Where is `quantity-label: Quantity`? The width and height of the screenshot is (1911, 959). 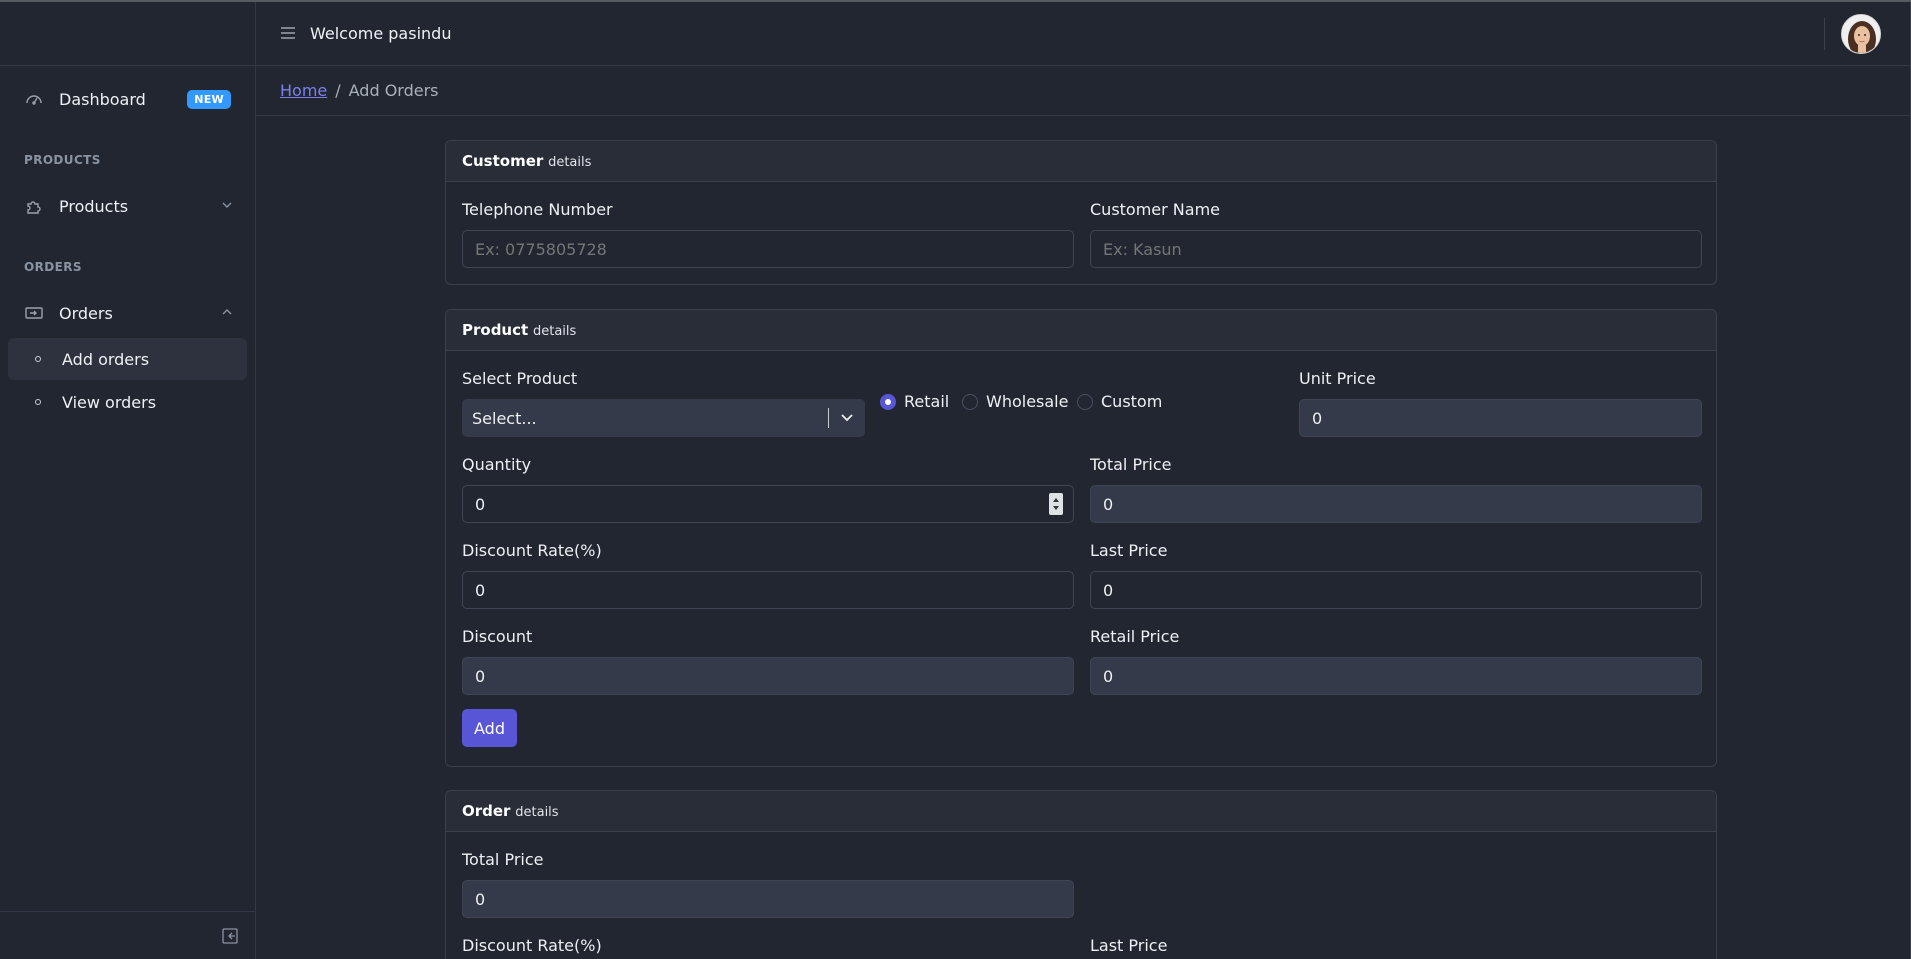 quantity-label: Quantity is located at coordinates (497, 464).